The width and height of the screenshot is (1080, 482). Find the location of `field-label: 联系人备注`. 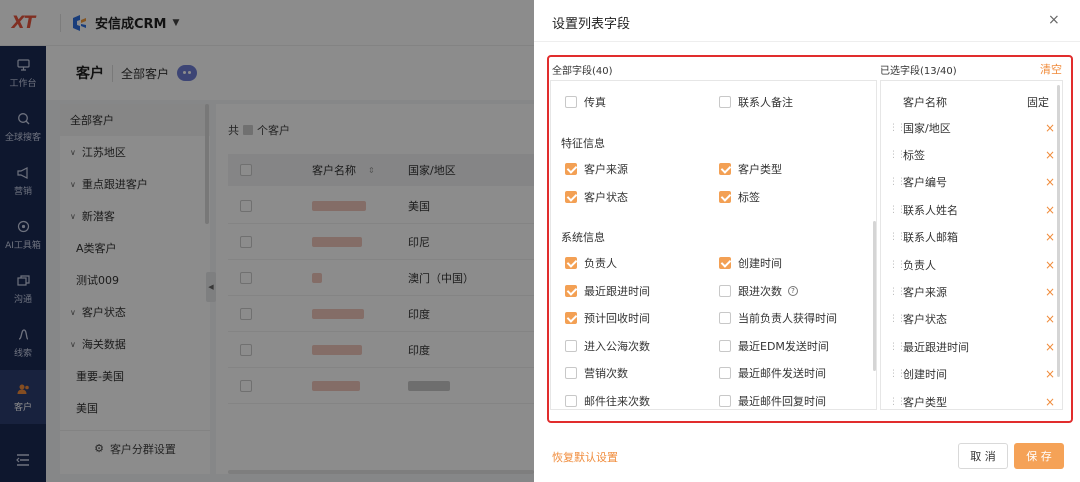

field-label: 联系人备注 is located at coordinates (765, 102).